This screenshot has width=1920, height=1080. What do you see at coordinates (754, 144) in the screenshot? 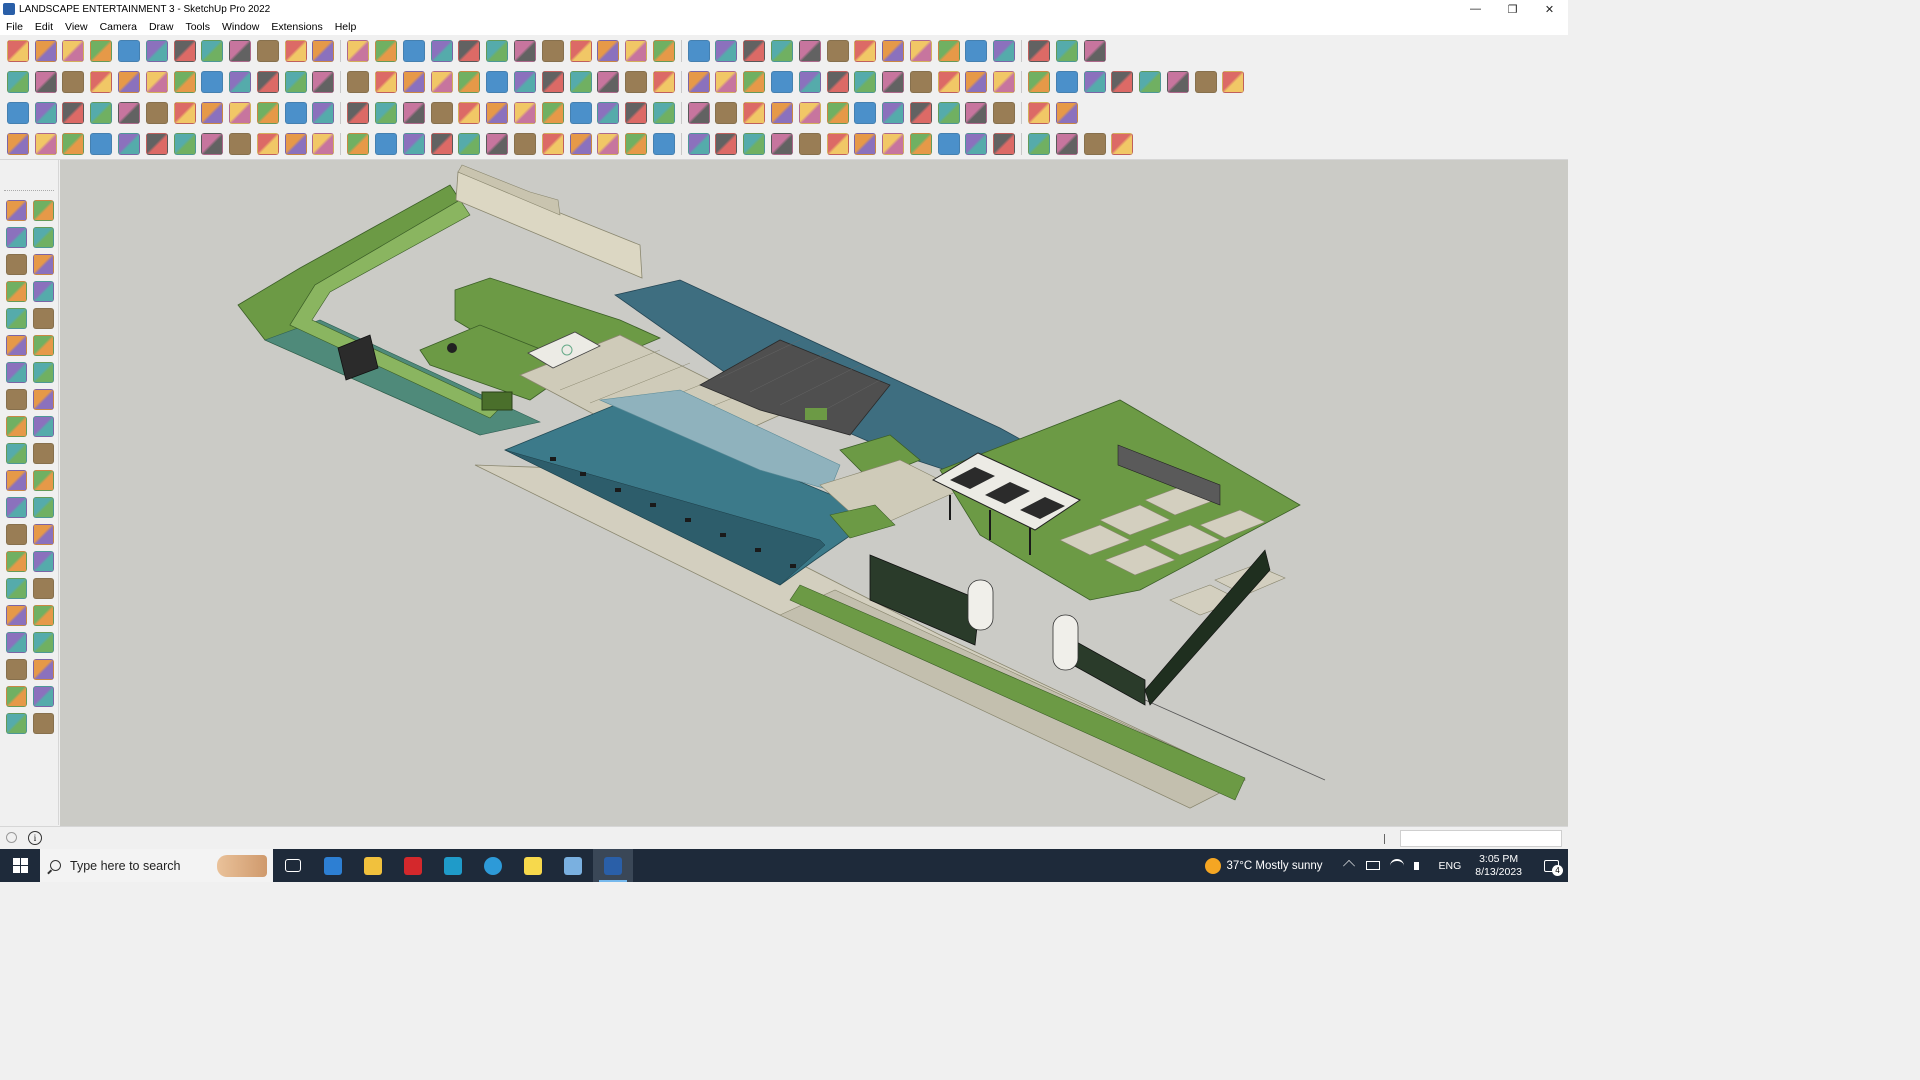
I see `chair-1-icon` at bounding box center [754, 144].